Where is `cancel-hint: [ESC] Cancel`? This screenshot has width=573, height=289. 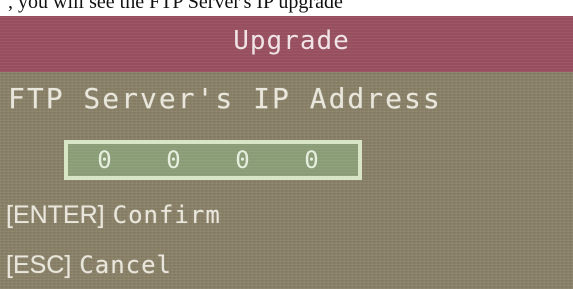 cancel-hint: [ESC] Cancel is located at coordinates (89, 265).